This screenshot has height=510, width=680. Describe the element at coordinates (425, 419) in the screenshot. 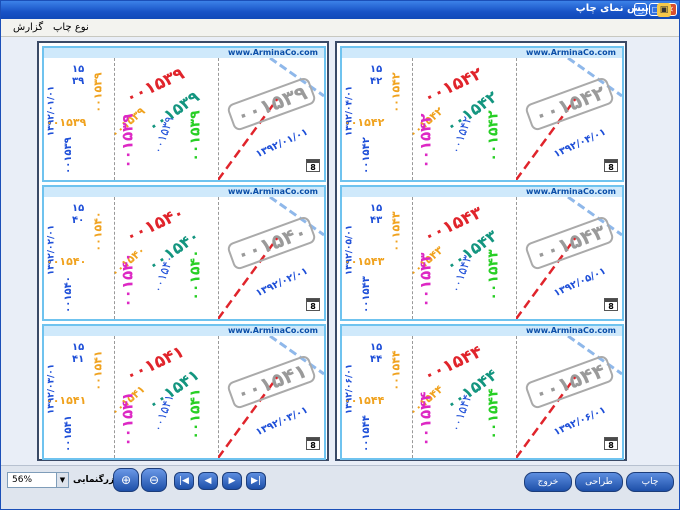

I see `serial-magenta: ۰۰۱۵۴۴` at that location.